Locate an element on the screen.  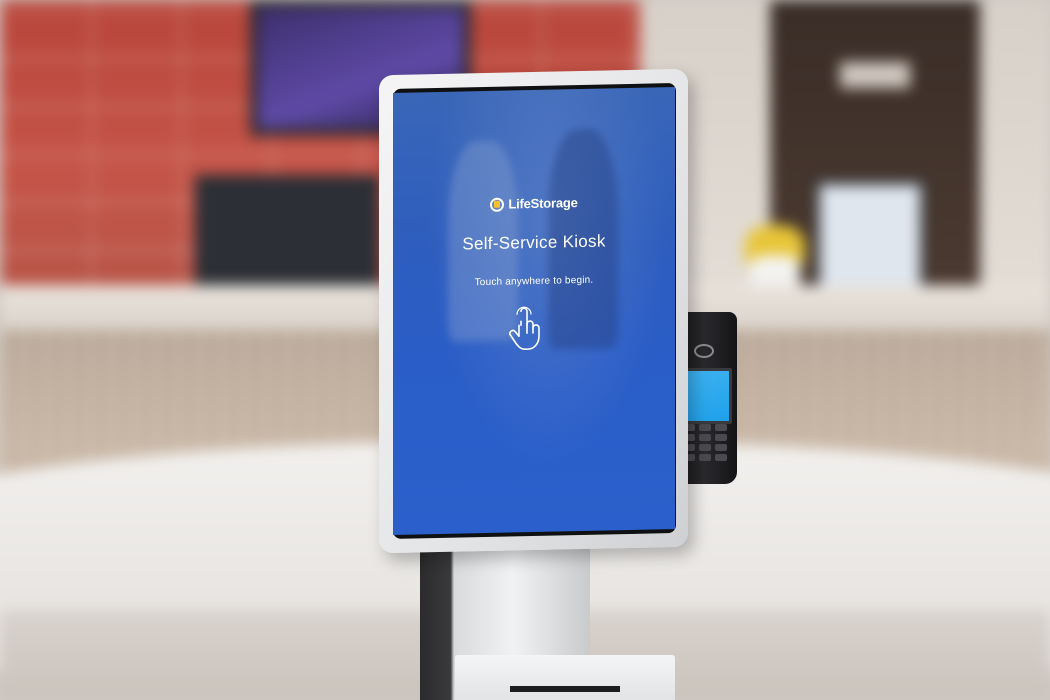
kiosk-receipt-slot is located at coordinates (565, 689).